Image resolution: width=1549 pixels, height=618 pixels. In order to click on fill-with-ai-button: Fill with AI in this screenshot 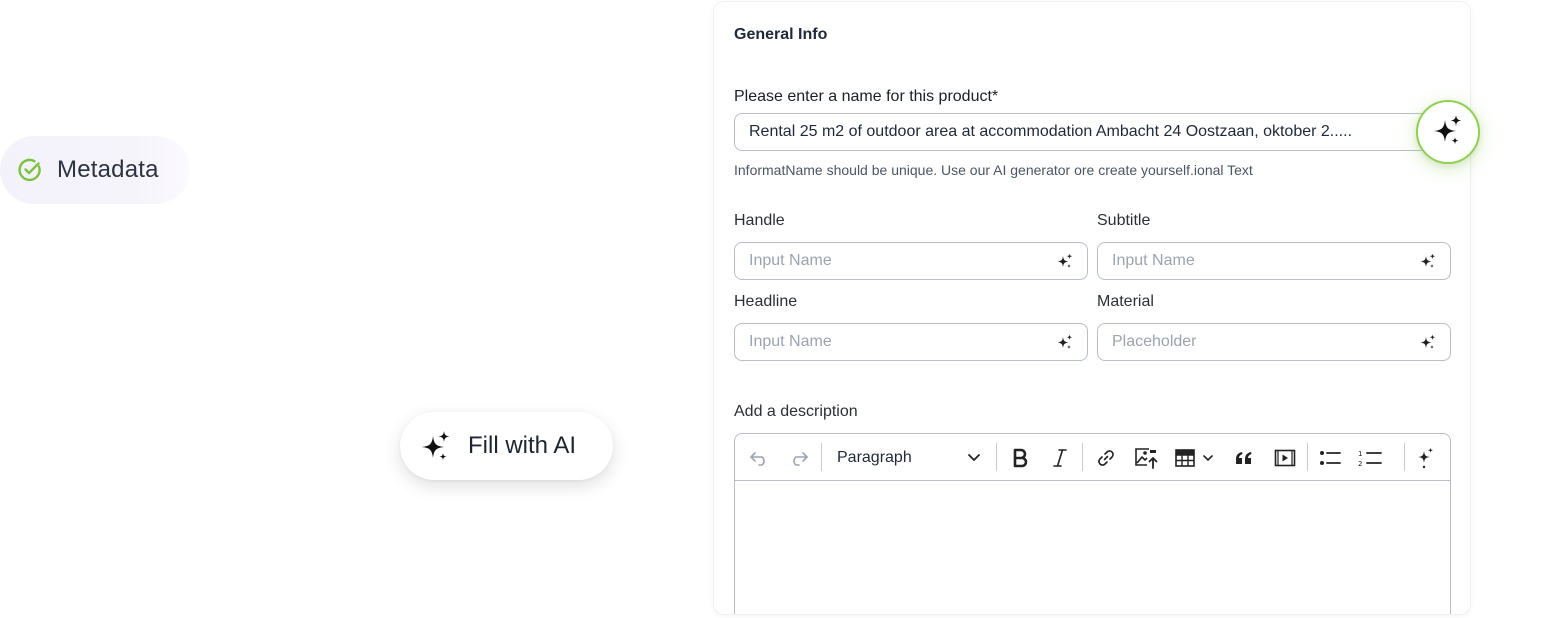, I will do `click(506, 446)`.